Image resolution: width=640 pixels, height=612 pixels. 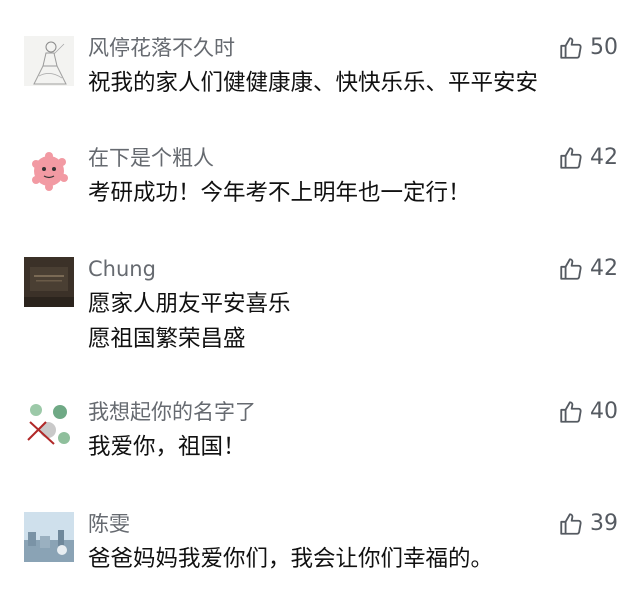 What do you see at coordinates (604, 411) in the screenshot?
I see `like-count: 40` at bounding box center [604, 411].